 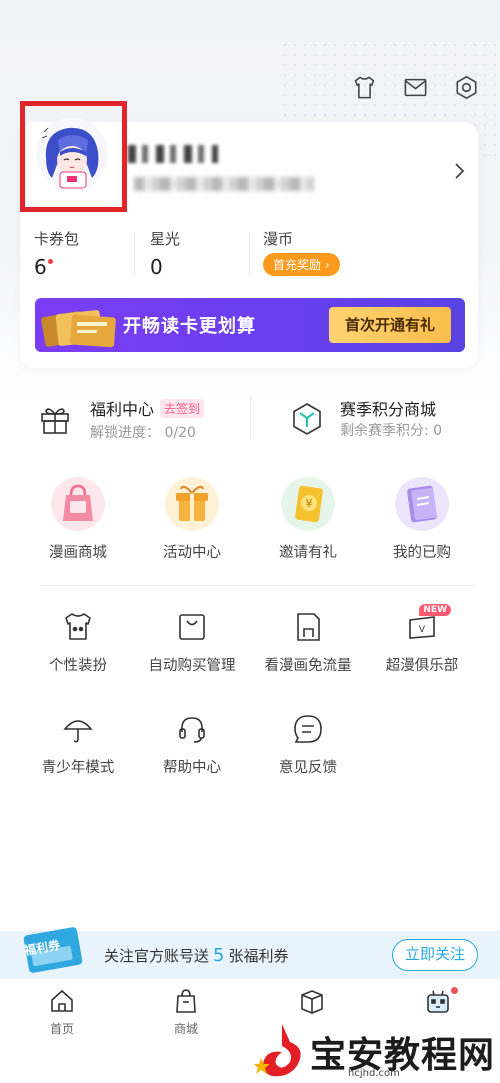 What do you see at coordinates (157, 956) in the screenshot?
I see `follow-prefix: 关注官方账号送` at bounding box center [157, 956].